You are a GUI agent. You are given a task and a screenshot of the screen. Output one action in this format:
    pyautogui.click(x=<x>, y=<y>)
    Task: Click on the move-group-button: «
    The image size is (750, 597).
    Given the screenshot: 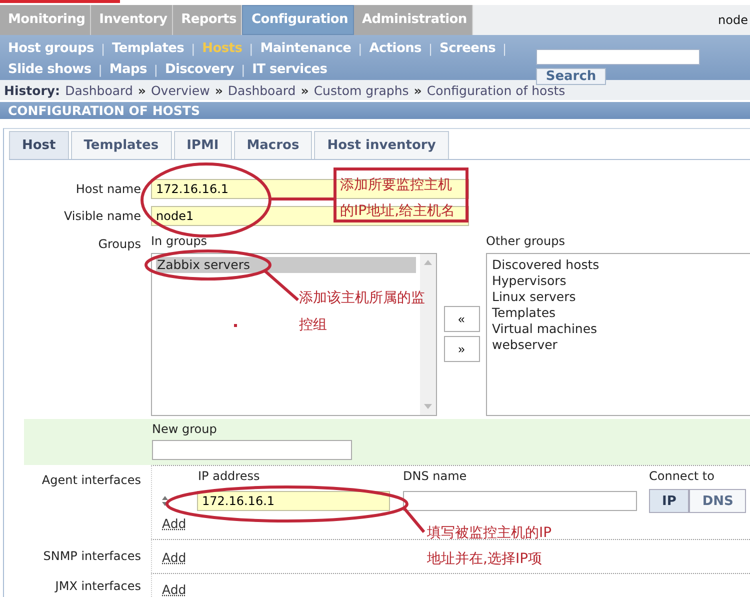 What is the action you would take?
    pyautogui.click(x=462, y=319)
    